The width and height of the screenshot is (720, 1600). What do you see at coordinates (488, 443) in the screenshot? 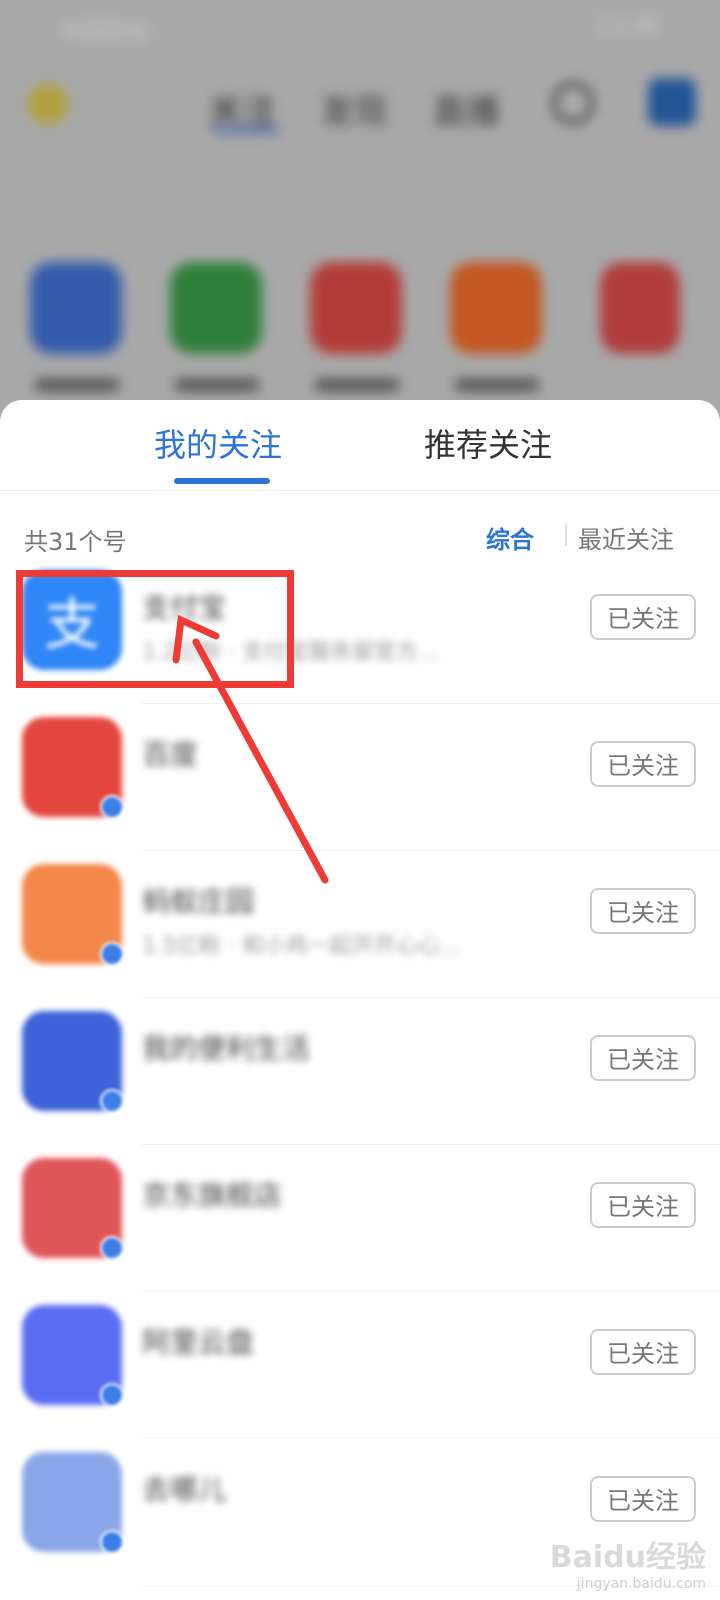
I see `tab-recommended: 推荐关注` at bounding box center [488, 443].